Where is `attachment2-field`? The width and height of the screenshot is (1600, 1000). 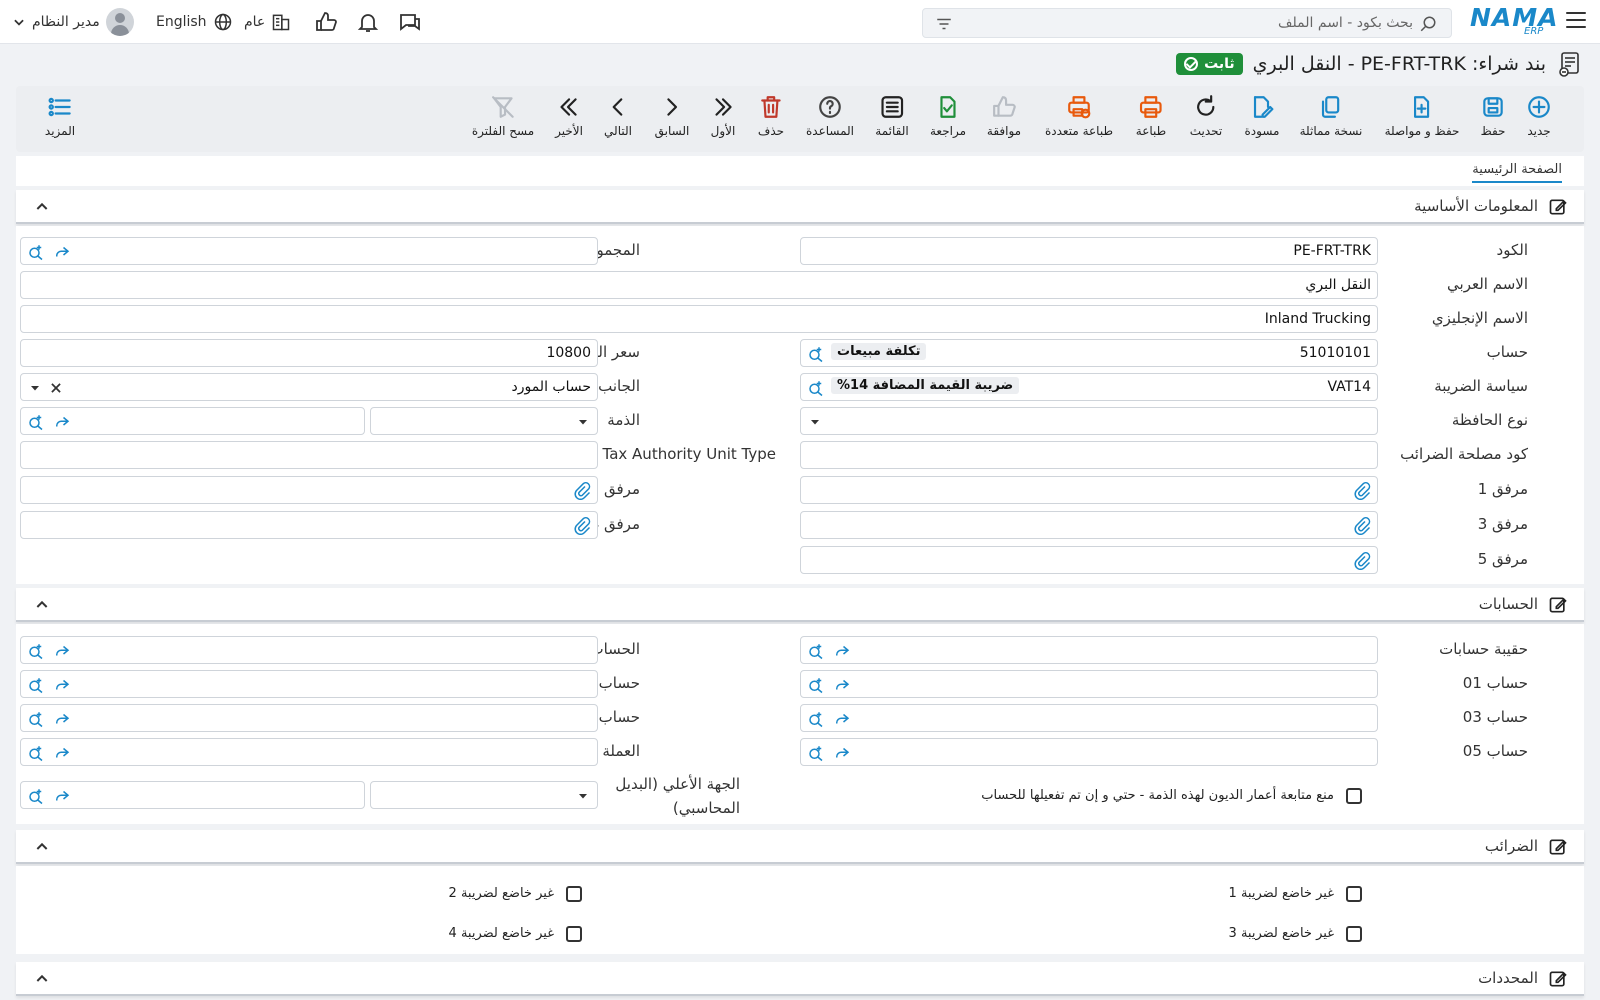 attachment2-field is located at coordinates (309, 490).